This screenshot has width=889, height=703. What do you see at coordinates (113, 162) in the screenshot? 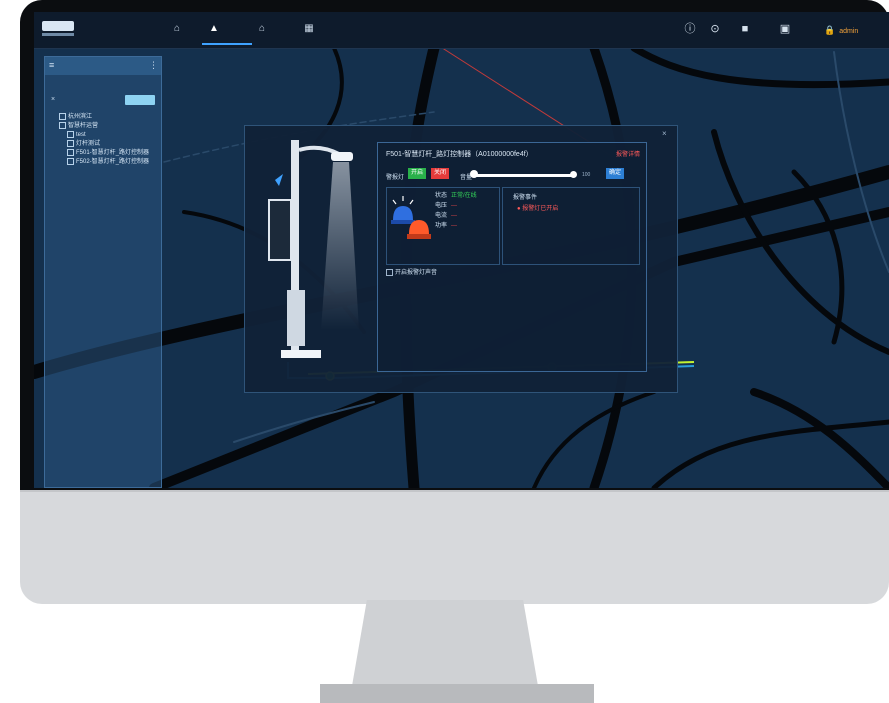
I see `tree-item-label: F502-智慧灯杆_路灯控制器` at bounding box center [113, 162].